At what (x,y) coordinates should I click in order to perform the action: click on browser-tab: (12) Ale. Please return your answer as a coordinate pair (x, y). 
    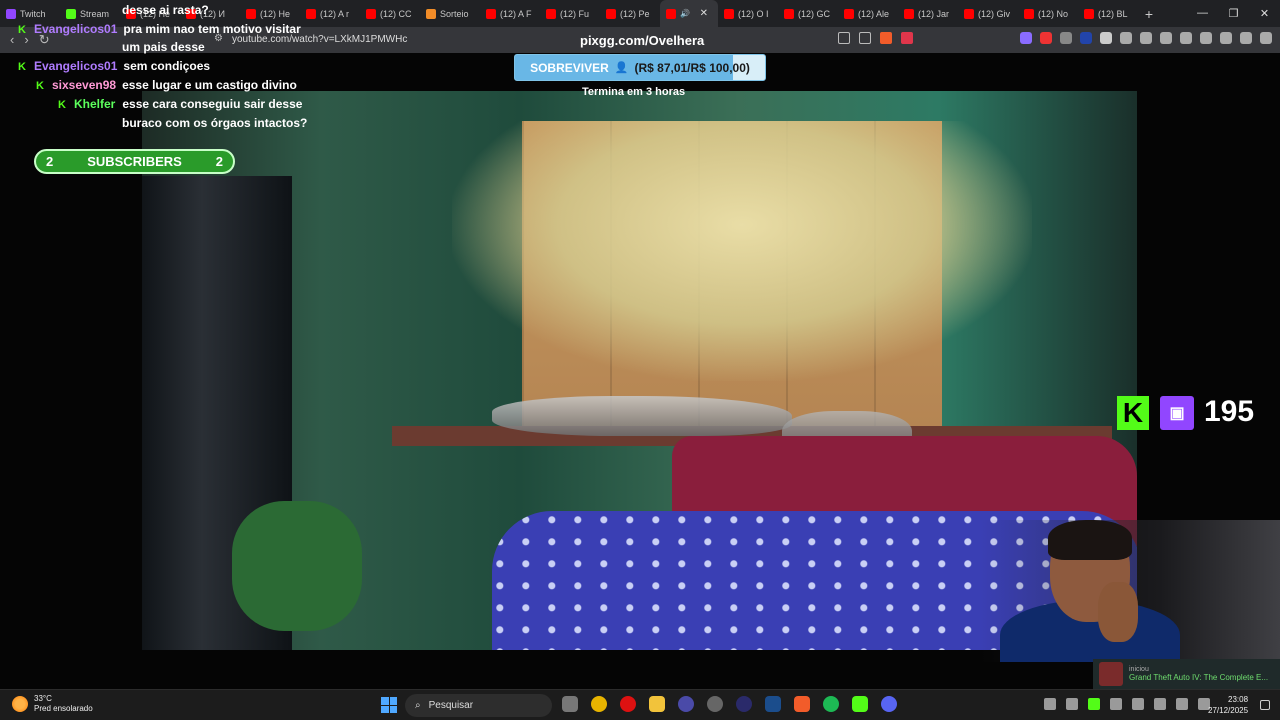
    Looking at the image, I should click on (868, 13).